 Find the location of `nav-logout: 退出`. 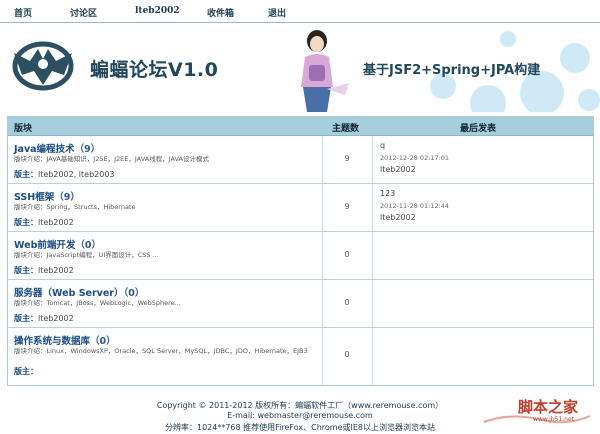

nav-logout: 退出 is located at coordinates (277, 12).